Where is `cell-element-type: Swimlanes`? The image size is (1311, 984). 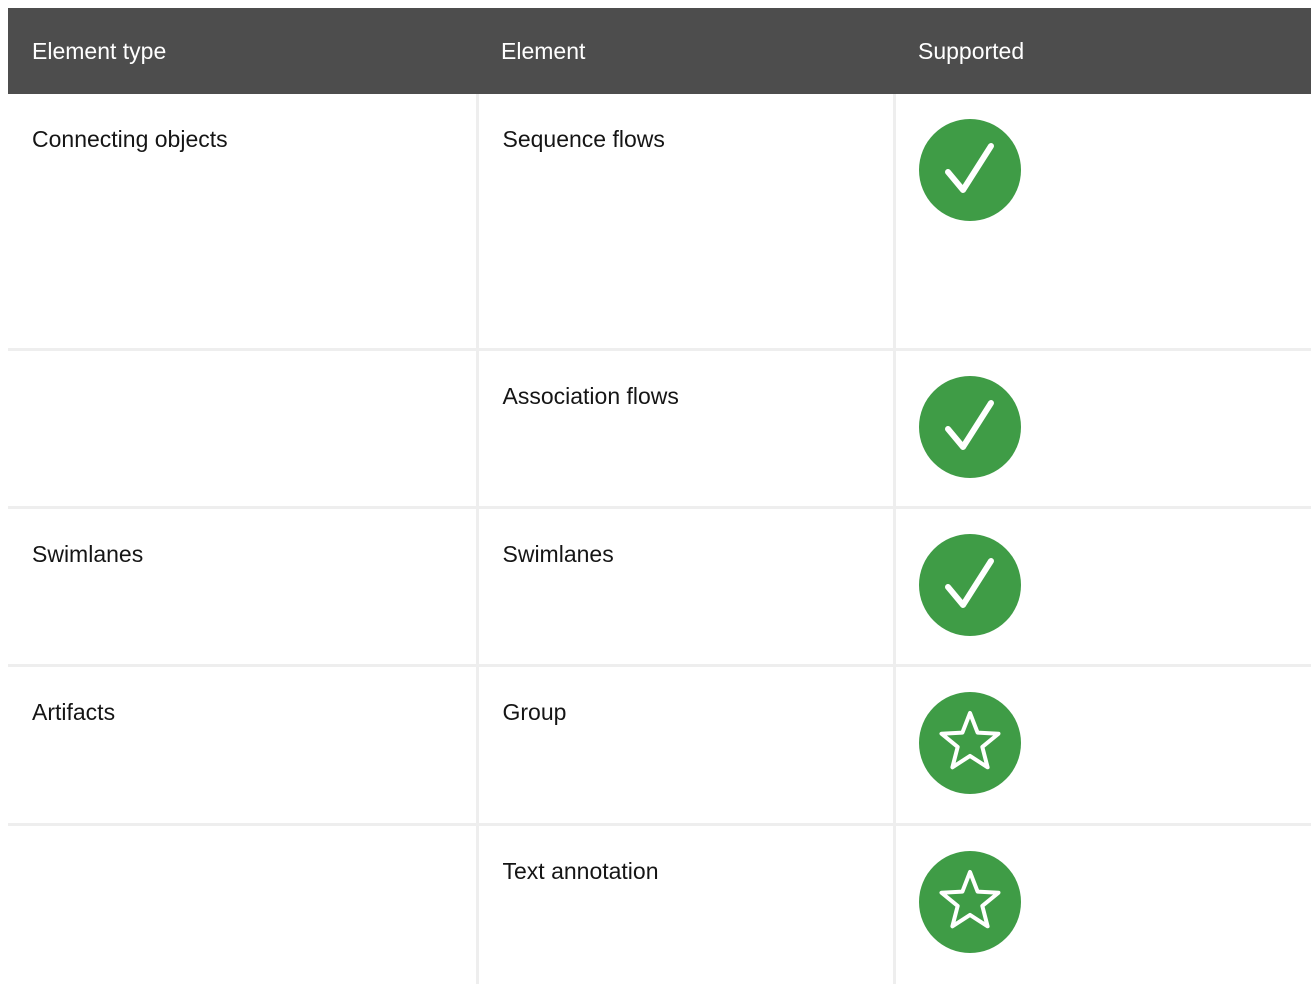 cell-element-type: Swimlanes is located at coordinates (243, 587).